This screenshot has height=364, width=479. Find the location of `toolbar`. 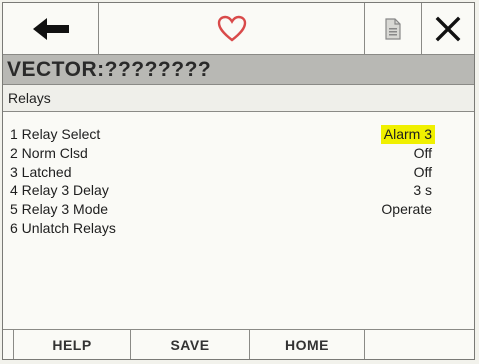

toolbar is located at coordinates (238, 29).